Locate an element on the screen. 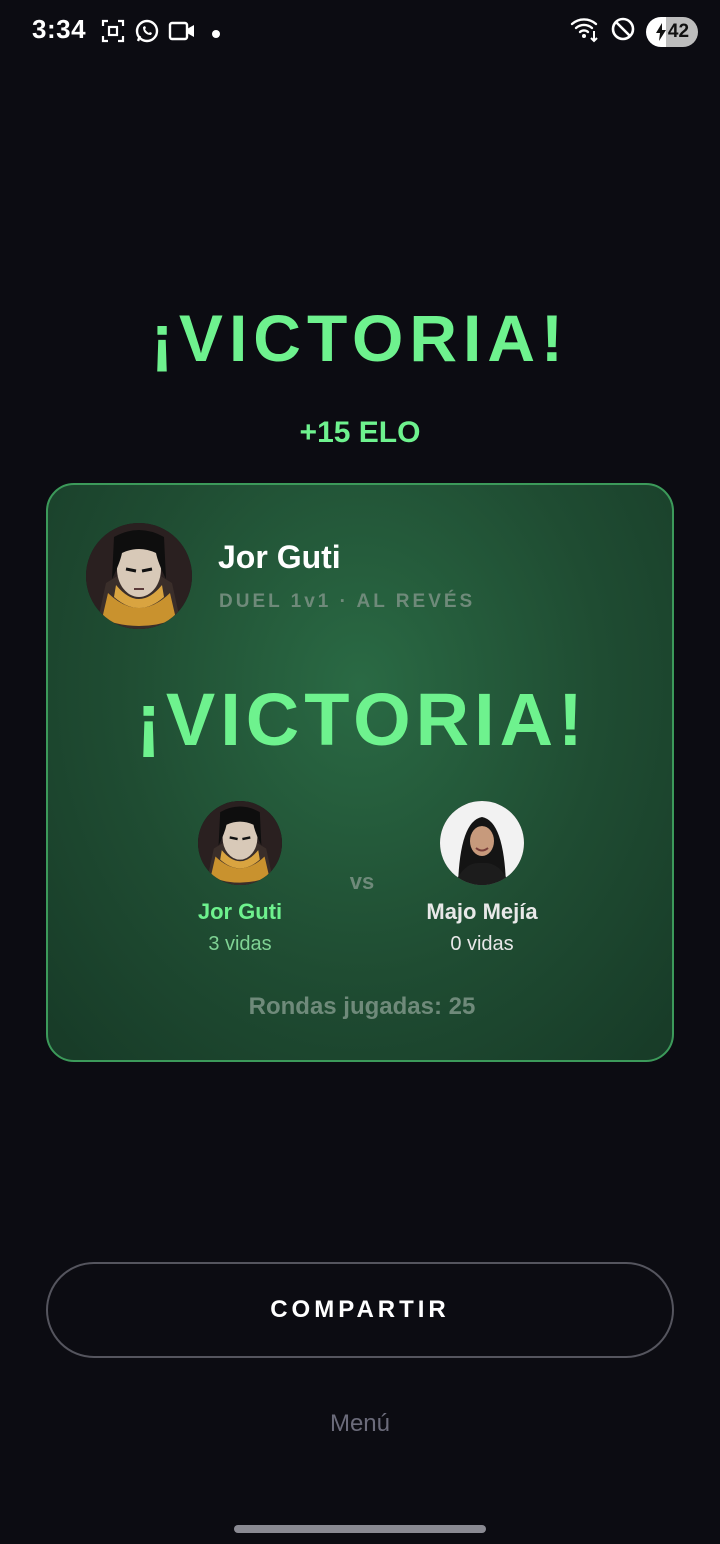 Image resolution: width=720 pixels, height=1544 pixels. status-time: 3:34 is located at coordinates (59, 29).